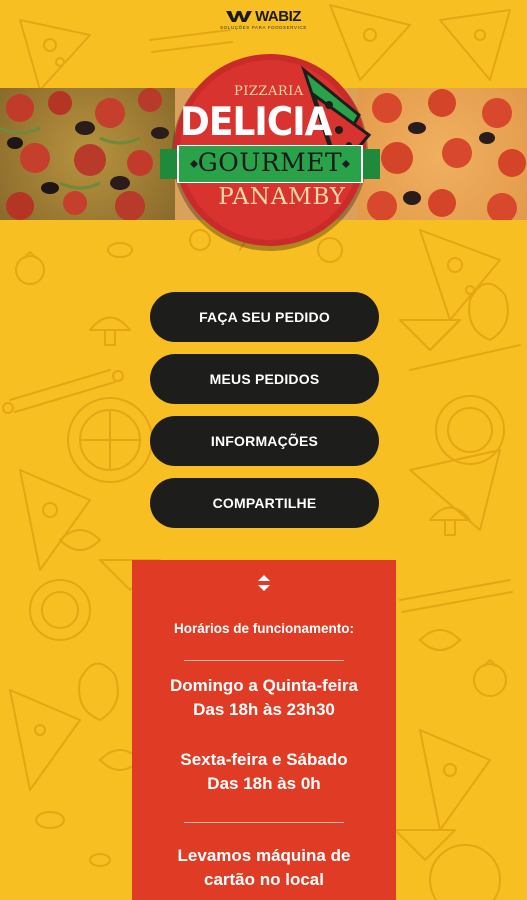 The image size is (527, 900). I want to click on schedule-1-hours: Das 18h às 23h30, so click(264, 709).